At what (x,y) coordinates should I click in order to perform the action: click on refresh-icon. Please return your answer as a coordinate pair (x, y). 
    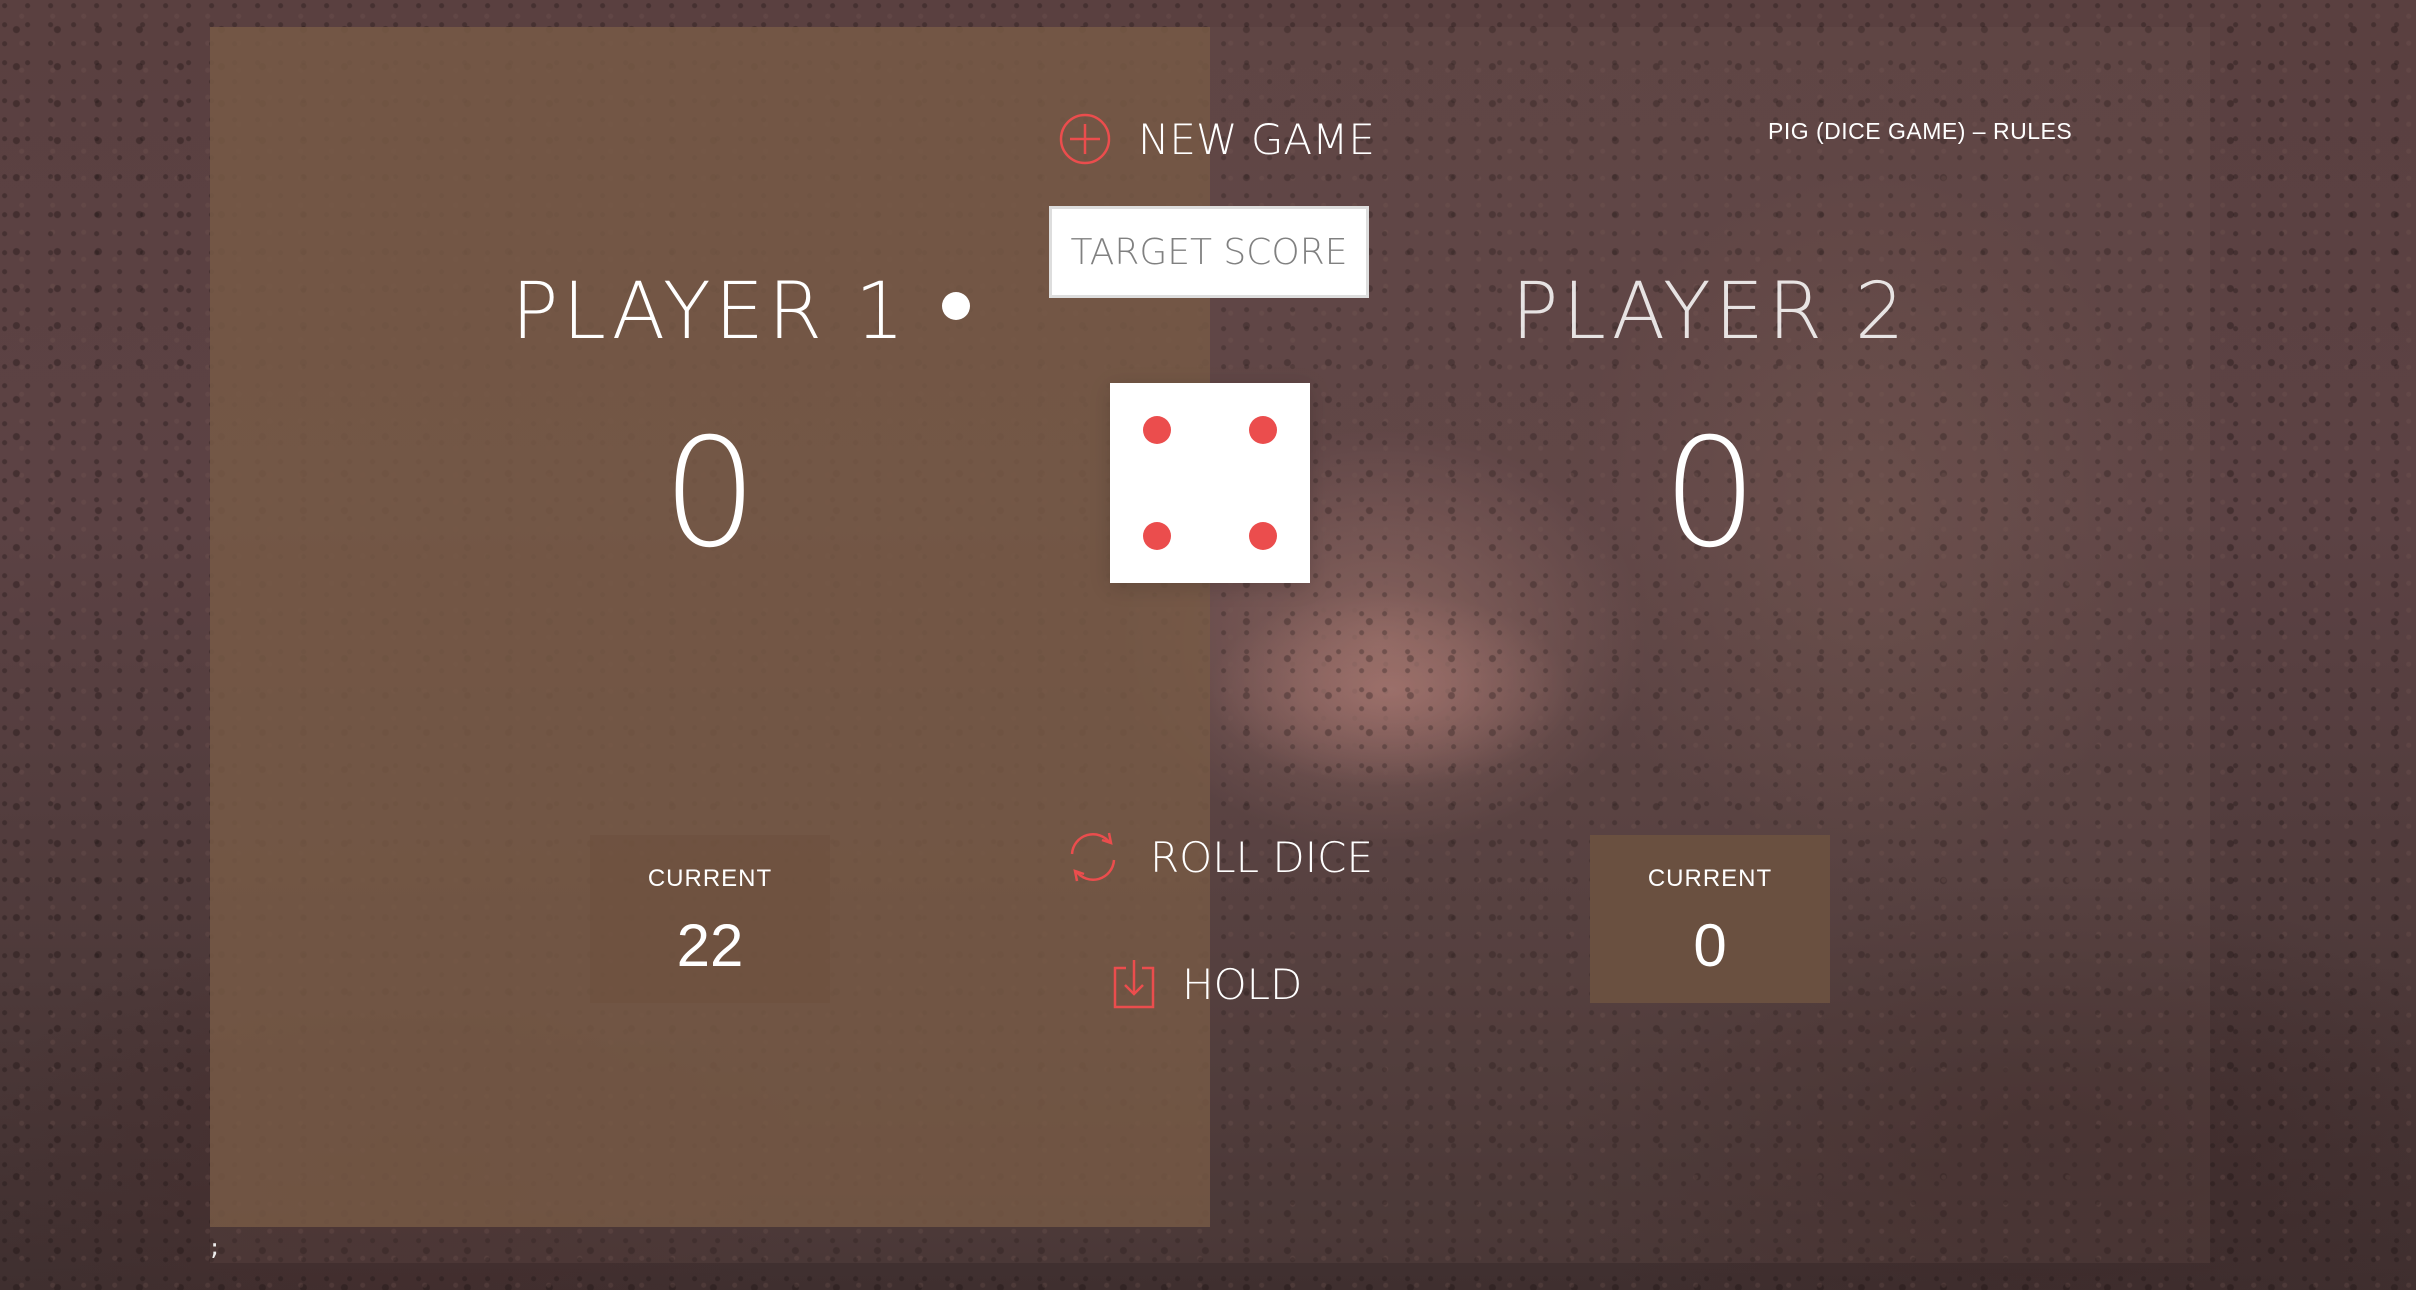
    Looking at the image, I should click on (1093, 857).